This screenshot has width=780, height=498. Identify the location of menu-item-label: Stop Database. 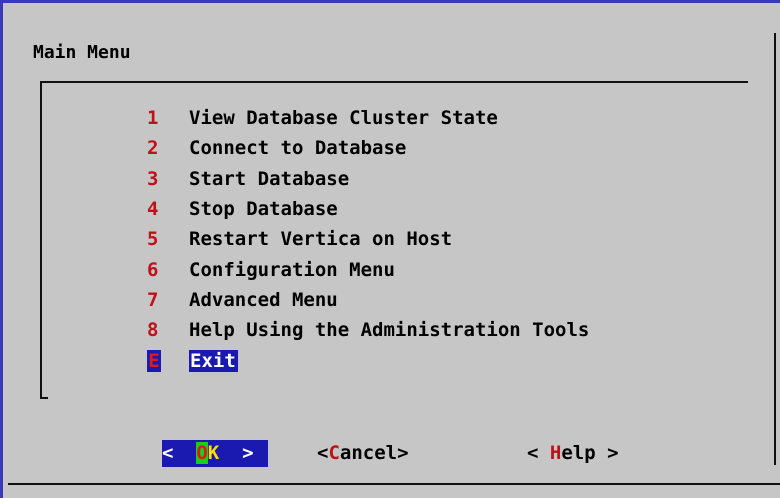
(263, 209).